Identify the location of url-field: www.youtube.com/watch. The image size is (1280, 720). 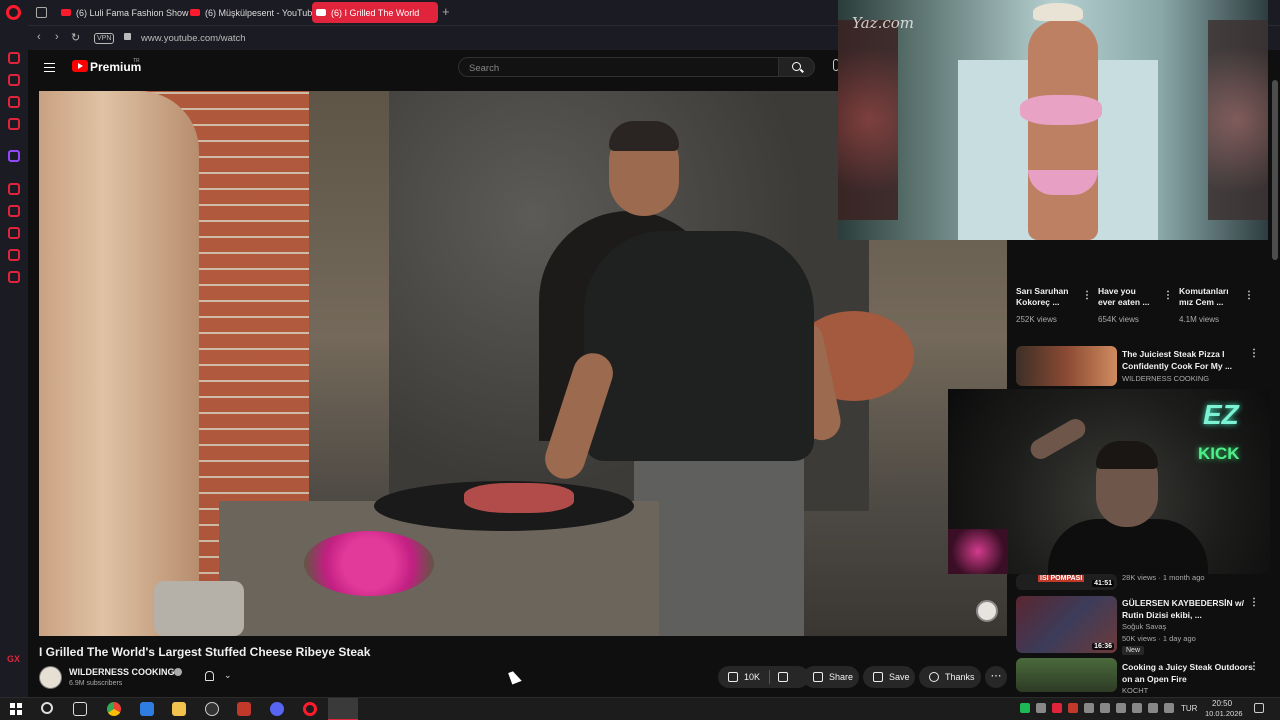
(193, 38).